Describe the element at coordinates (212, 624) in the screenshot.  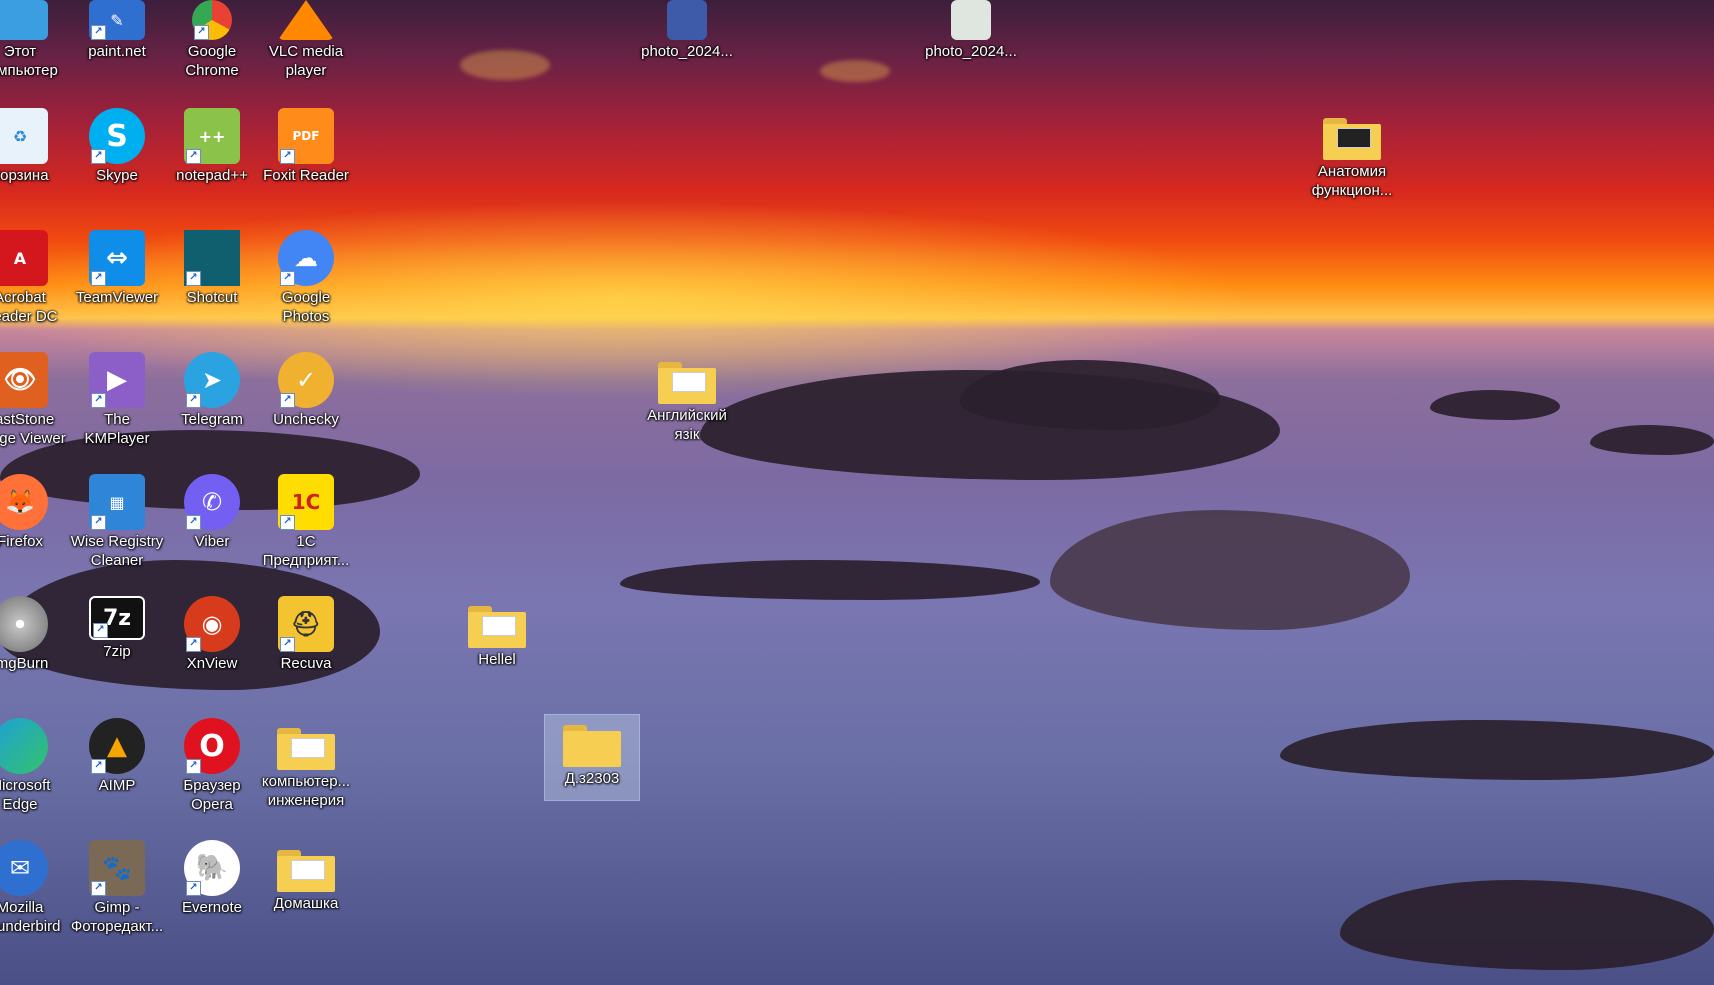
I see `xnview-icon: ◉ ↗` at that location.